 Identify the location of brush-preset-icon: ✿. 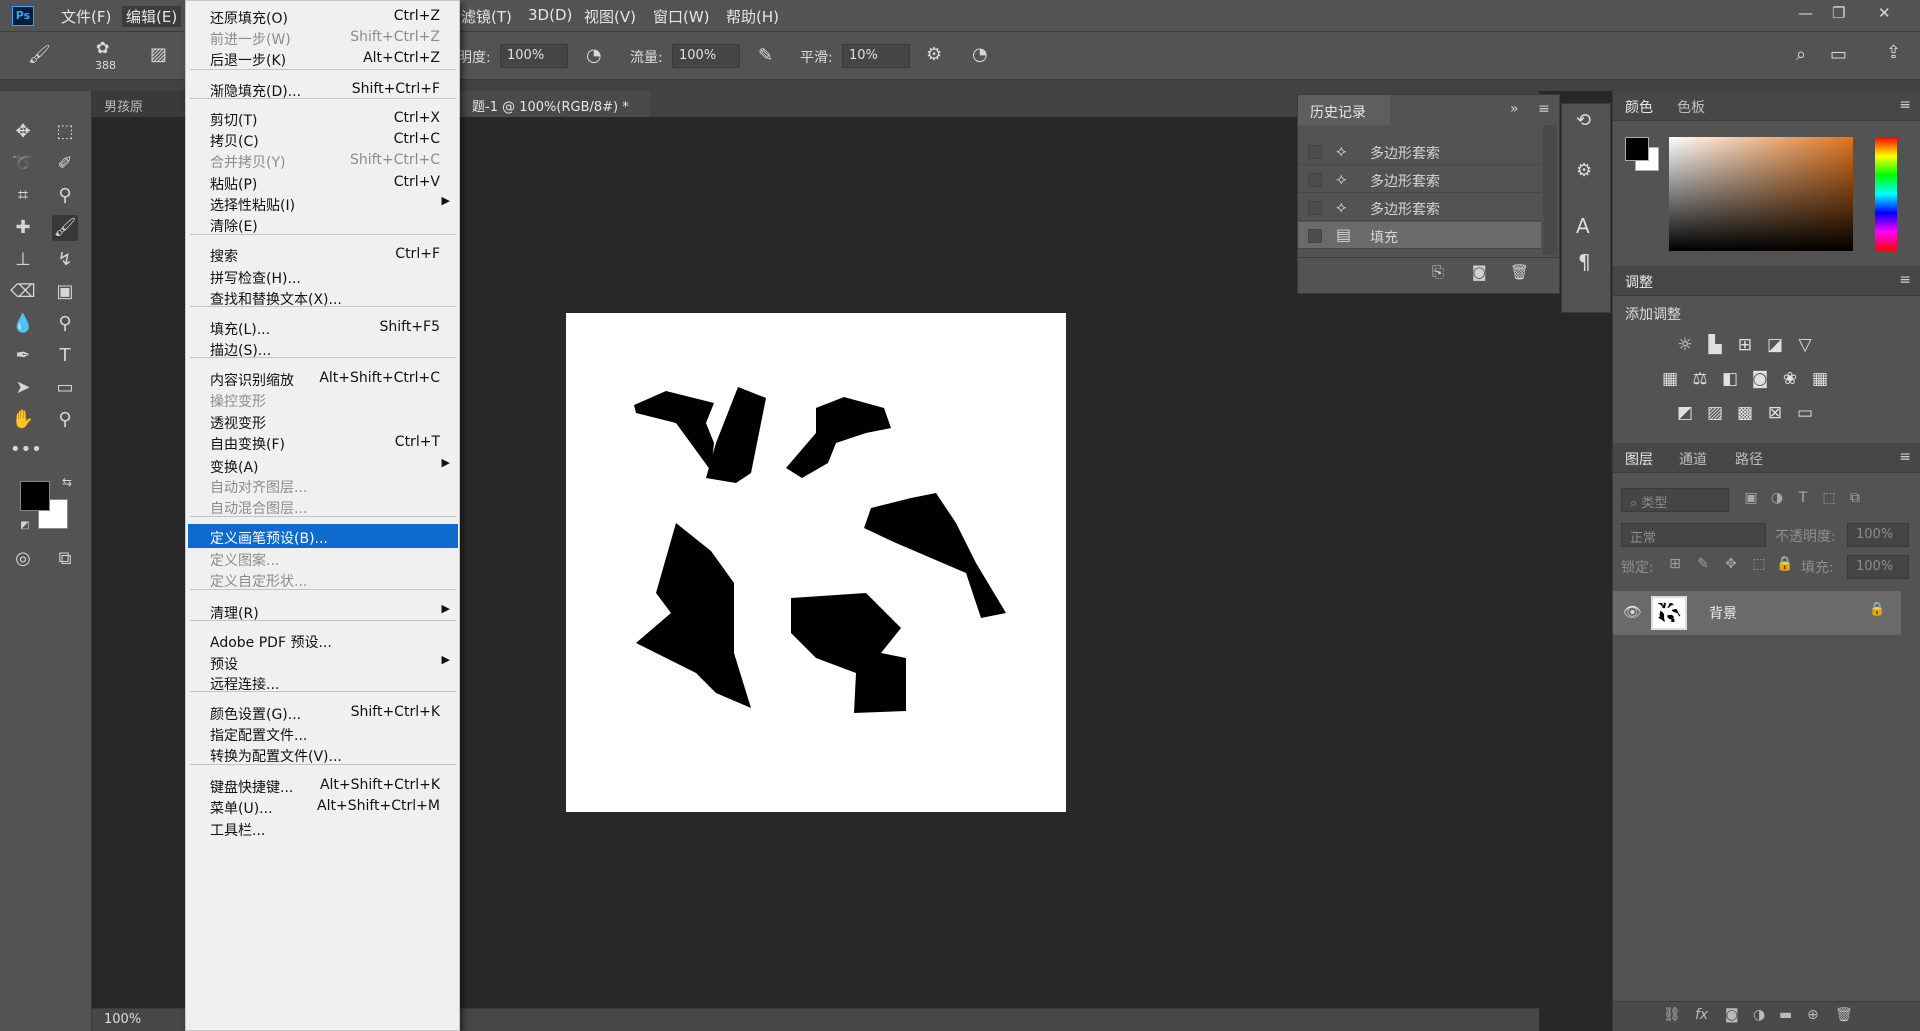
(102, 47).